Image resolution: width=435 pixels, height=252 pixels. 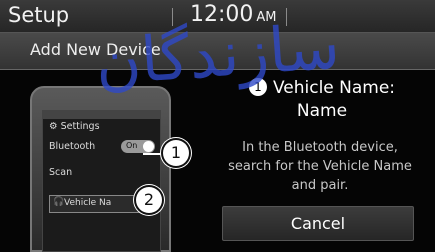 What do you see at coordinates (176, 153) in the screenshot?
I see `callout-marker-1: 1` at bounding box center [176, 153].